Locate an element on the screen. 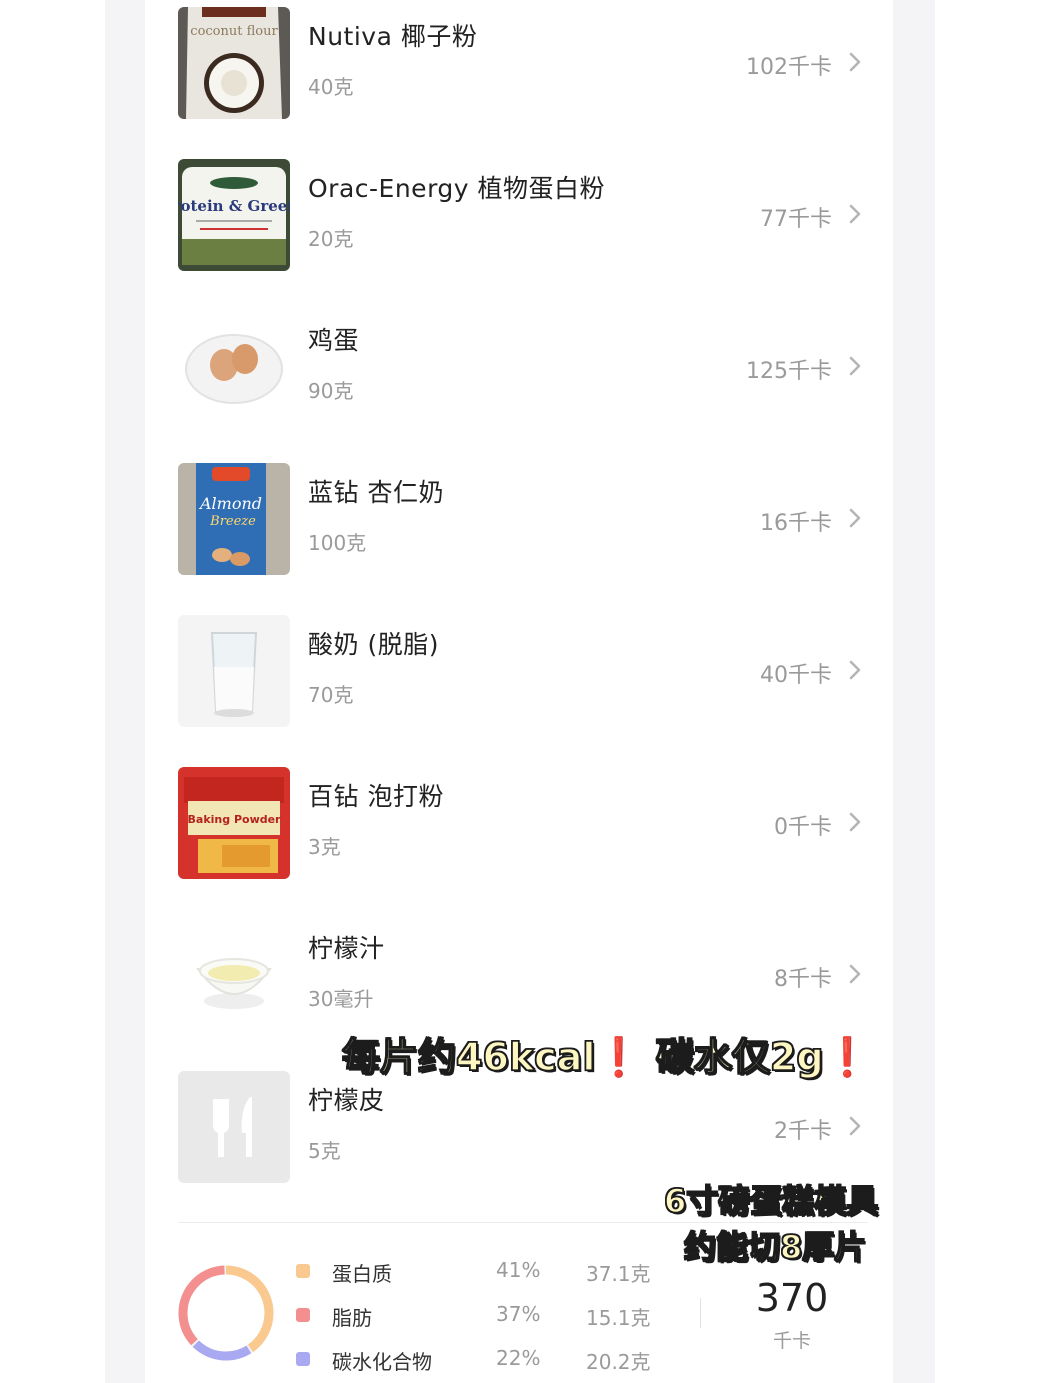 The width and height of the screenshot is (1037, 1383). caption-calories-per-slice: 每片约46kcal is located at coordinates (468, 1057).